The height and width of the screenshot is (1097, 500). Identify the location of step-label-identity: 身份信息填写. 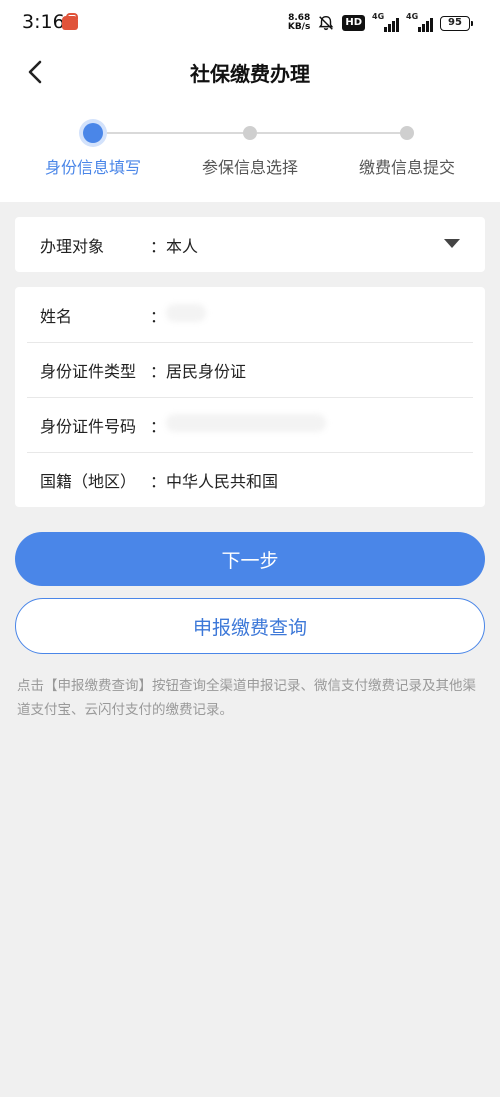
(93, 167).